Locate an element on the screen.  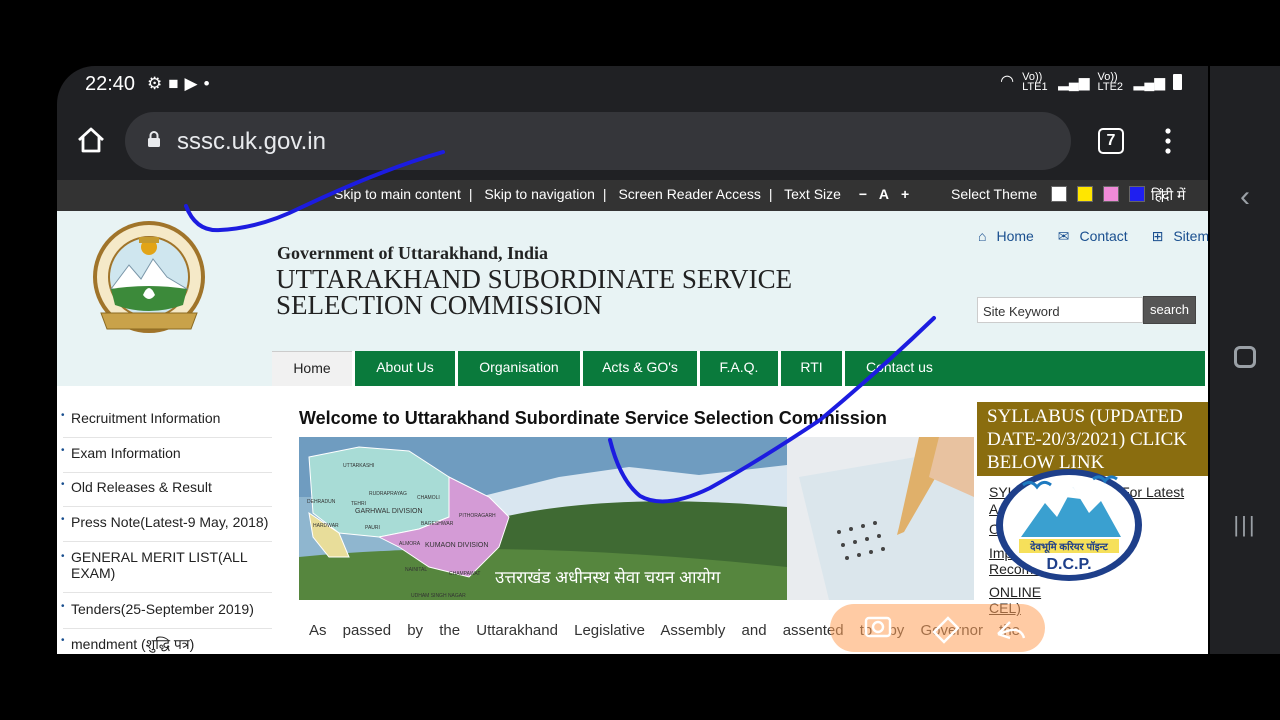
sidebar-item-exam-info: Exam Information is located at coordinates (166, 459).